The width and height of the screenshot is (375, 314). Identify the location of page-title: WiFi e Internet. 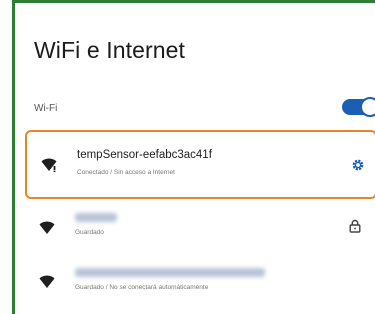
(110, 50).